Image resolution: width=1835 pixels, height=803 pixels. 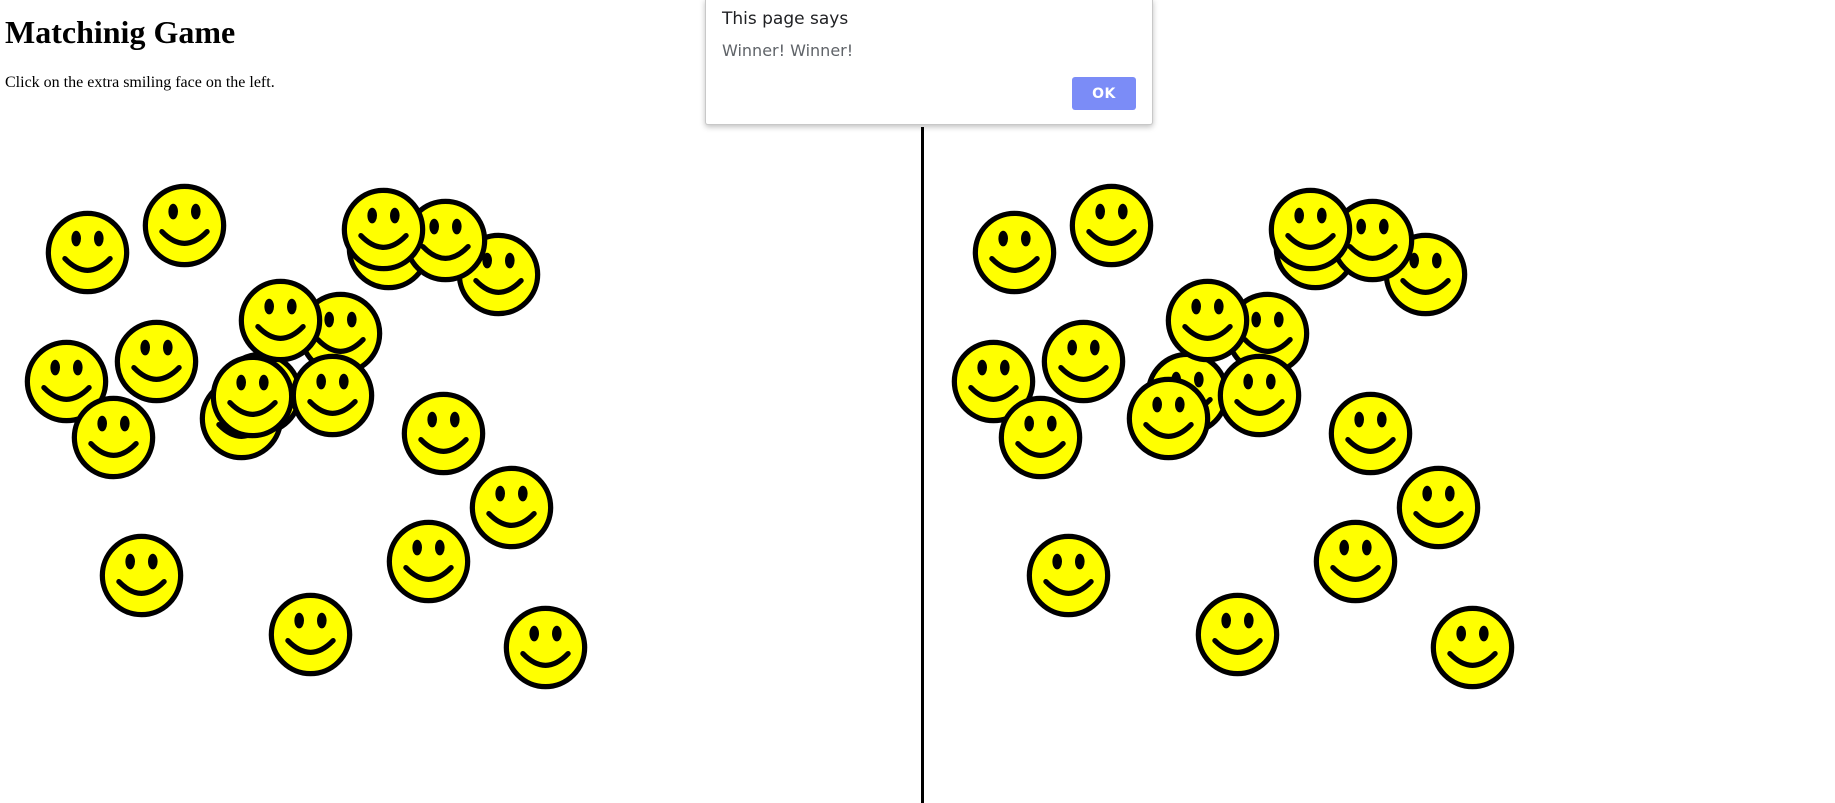 I want to click on ok-button: OK, so click(x=1104, y=93).